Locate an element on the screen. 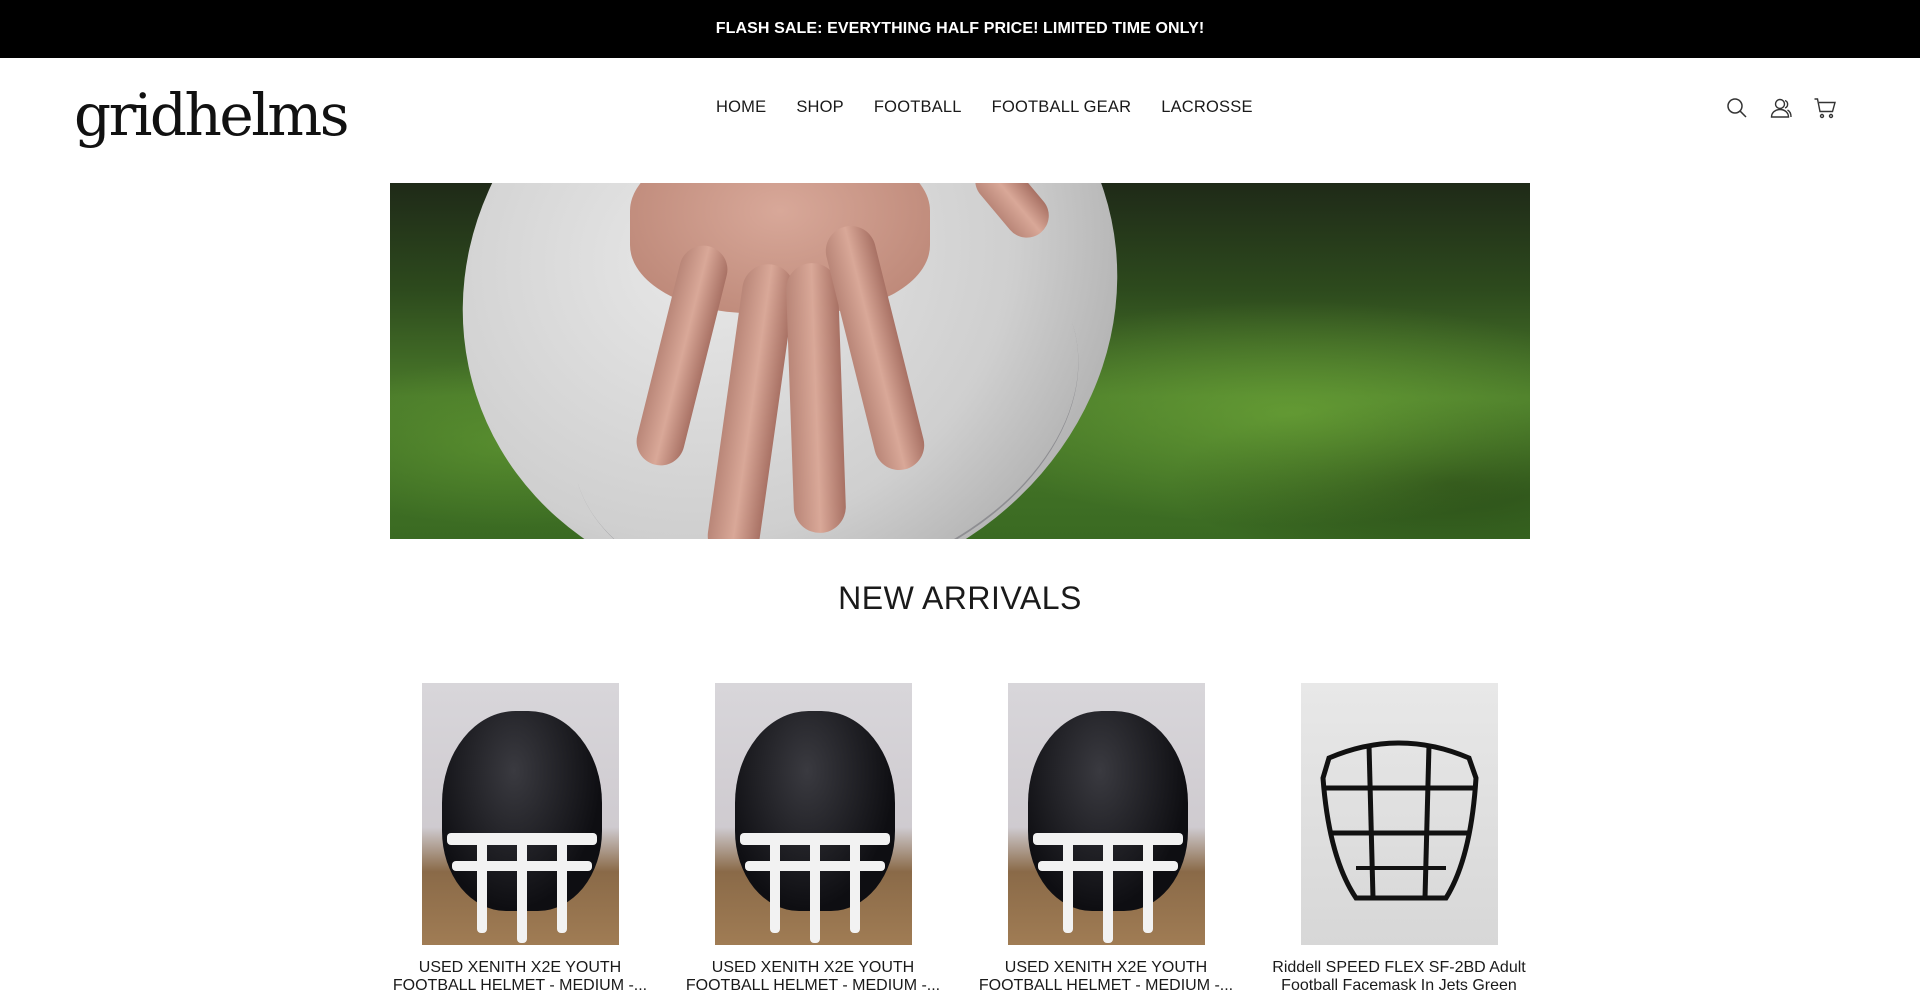 Image resolution: width=1920 pixels, height=993 pixels. facemask-product-image is located at coordinates (1399, 814).